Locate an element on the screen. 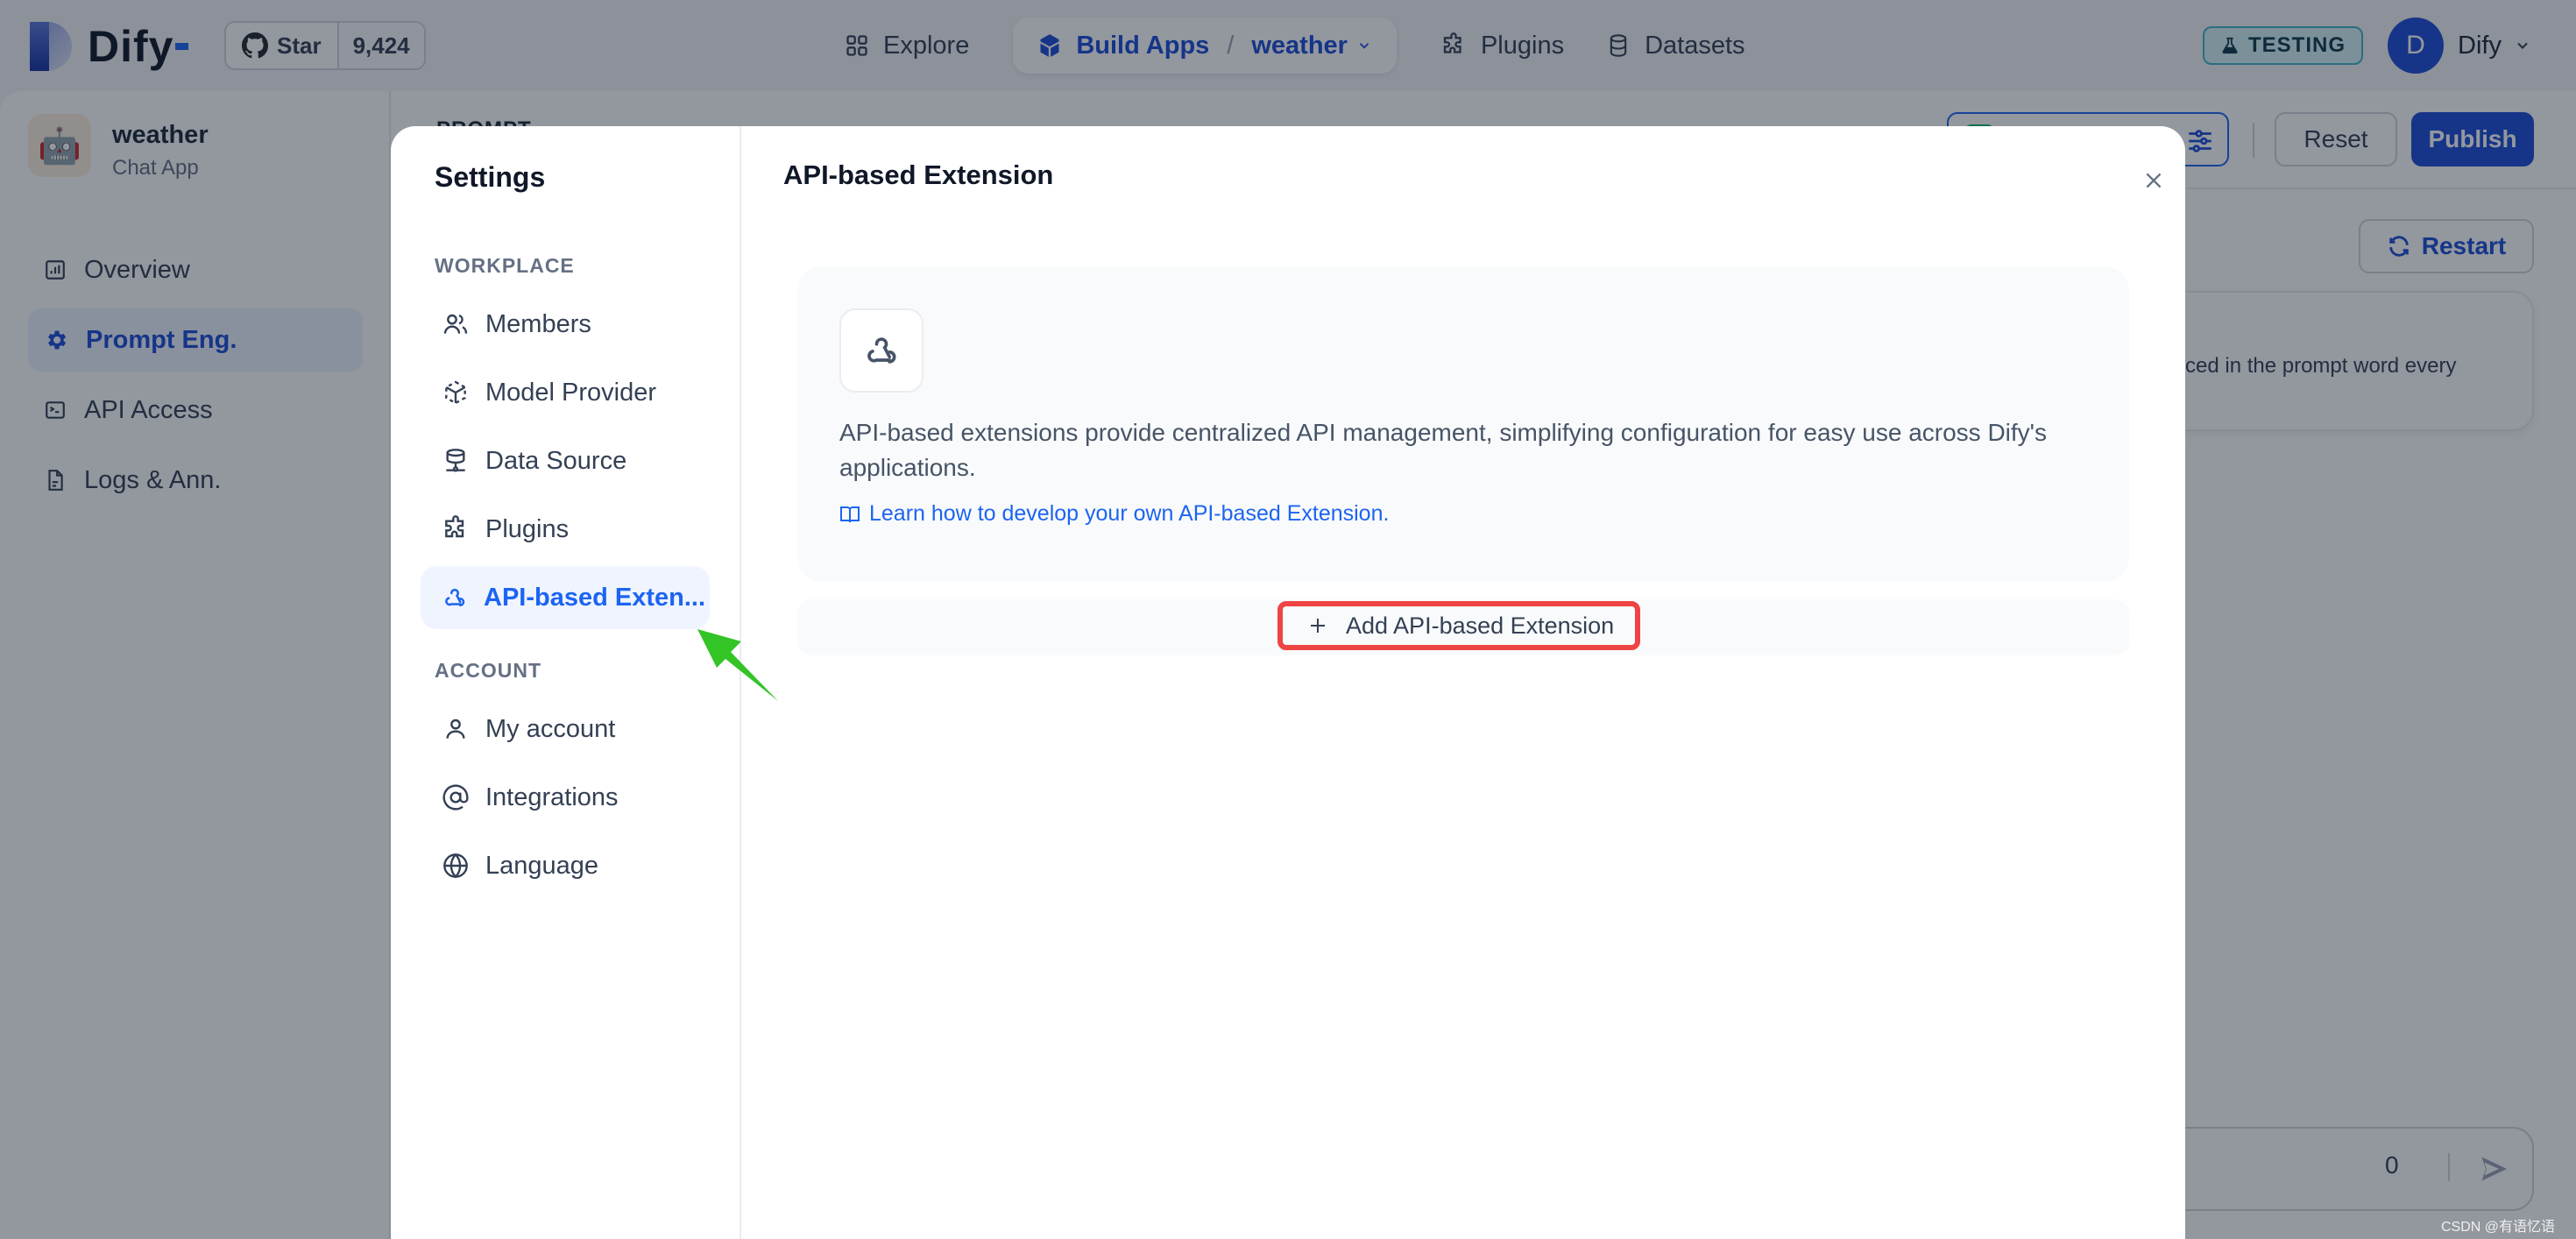  settings-item-label: Model Provider is located at coordinates (571, 392).